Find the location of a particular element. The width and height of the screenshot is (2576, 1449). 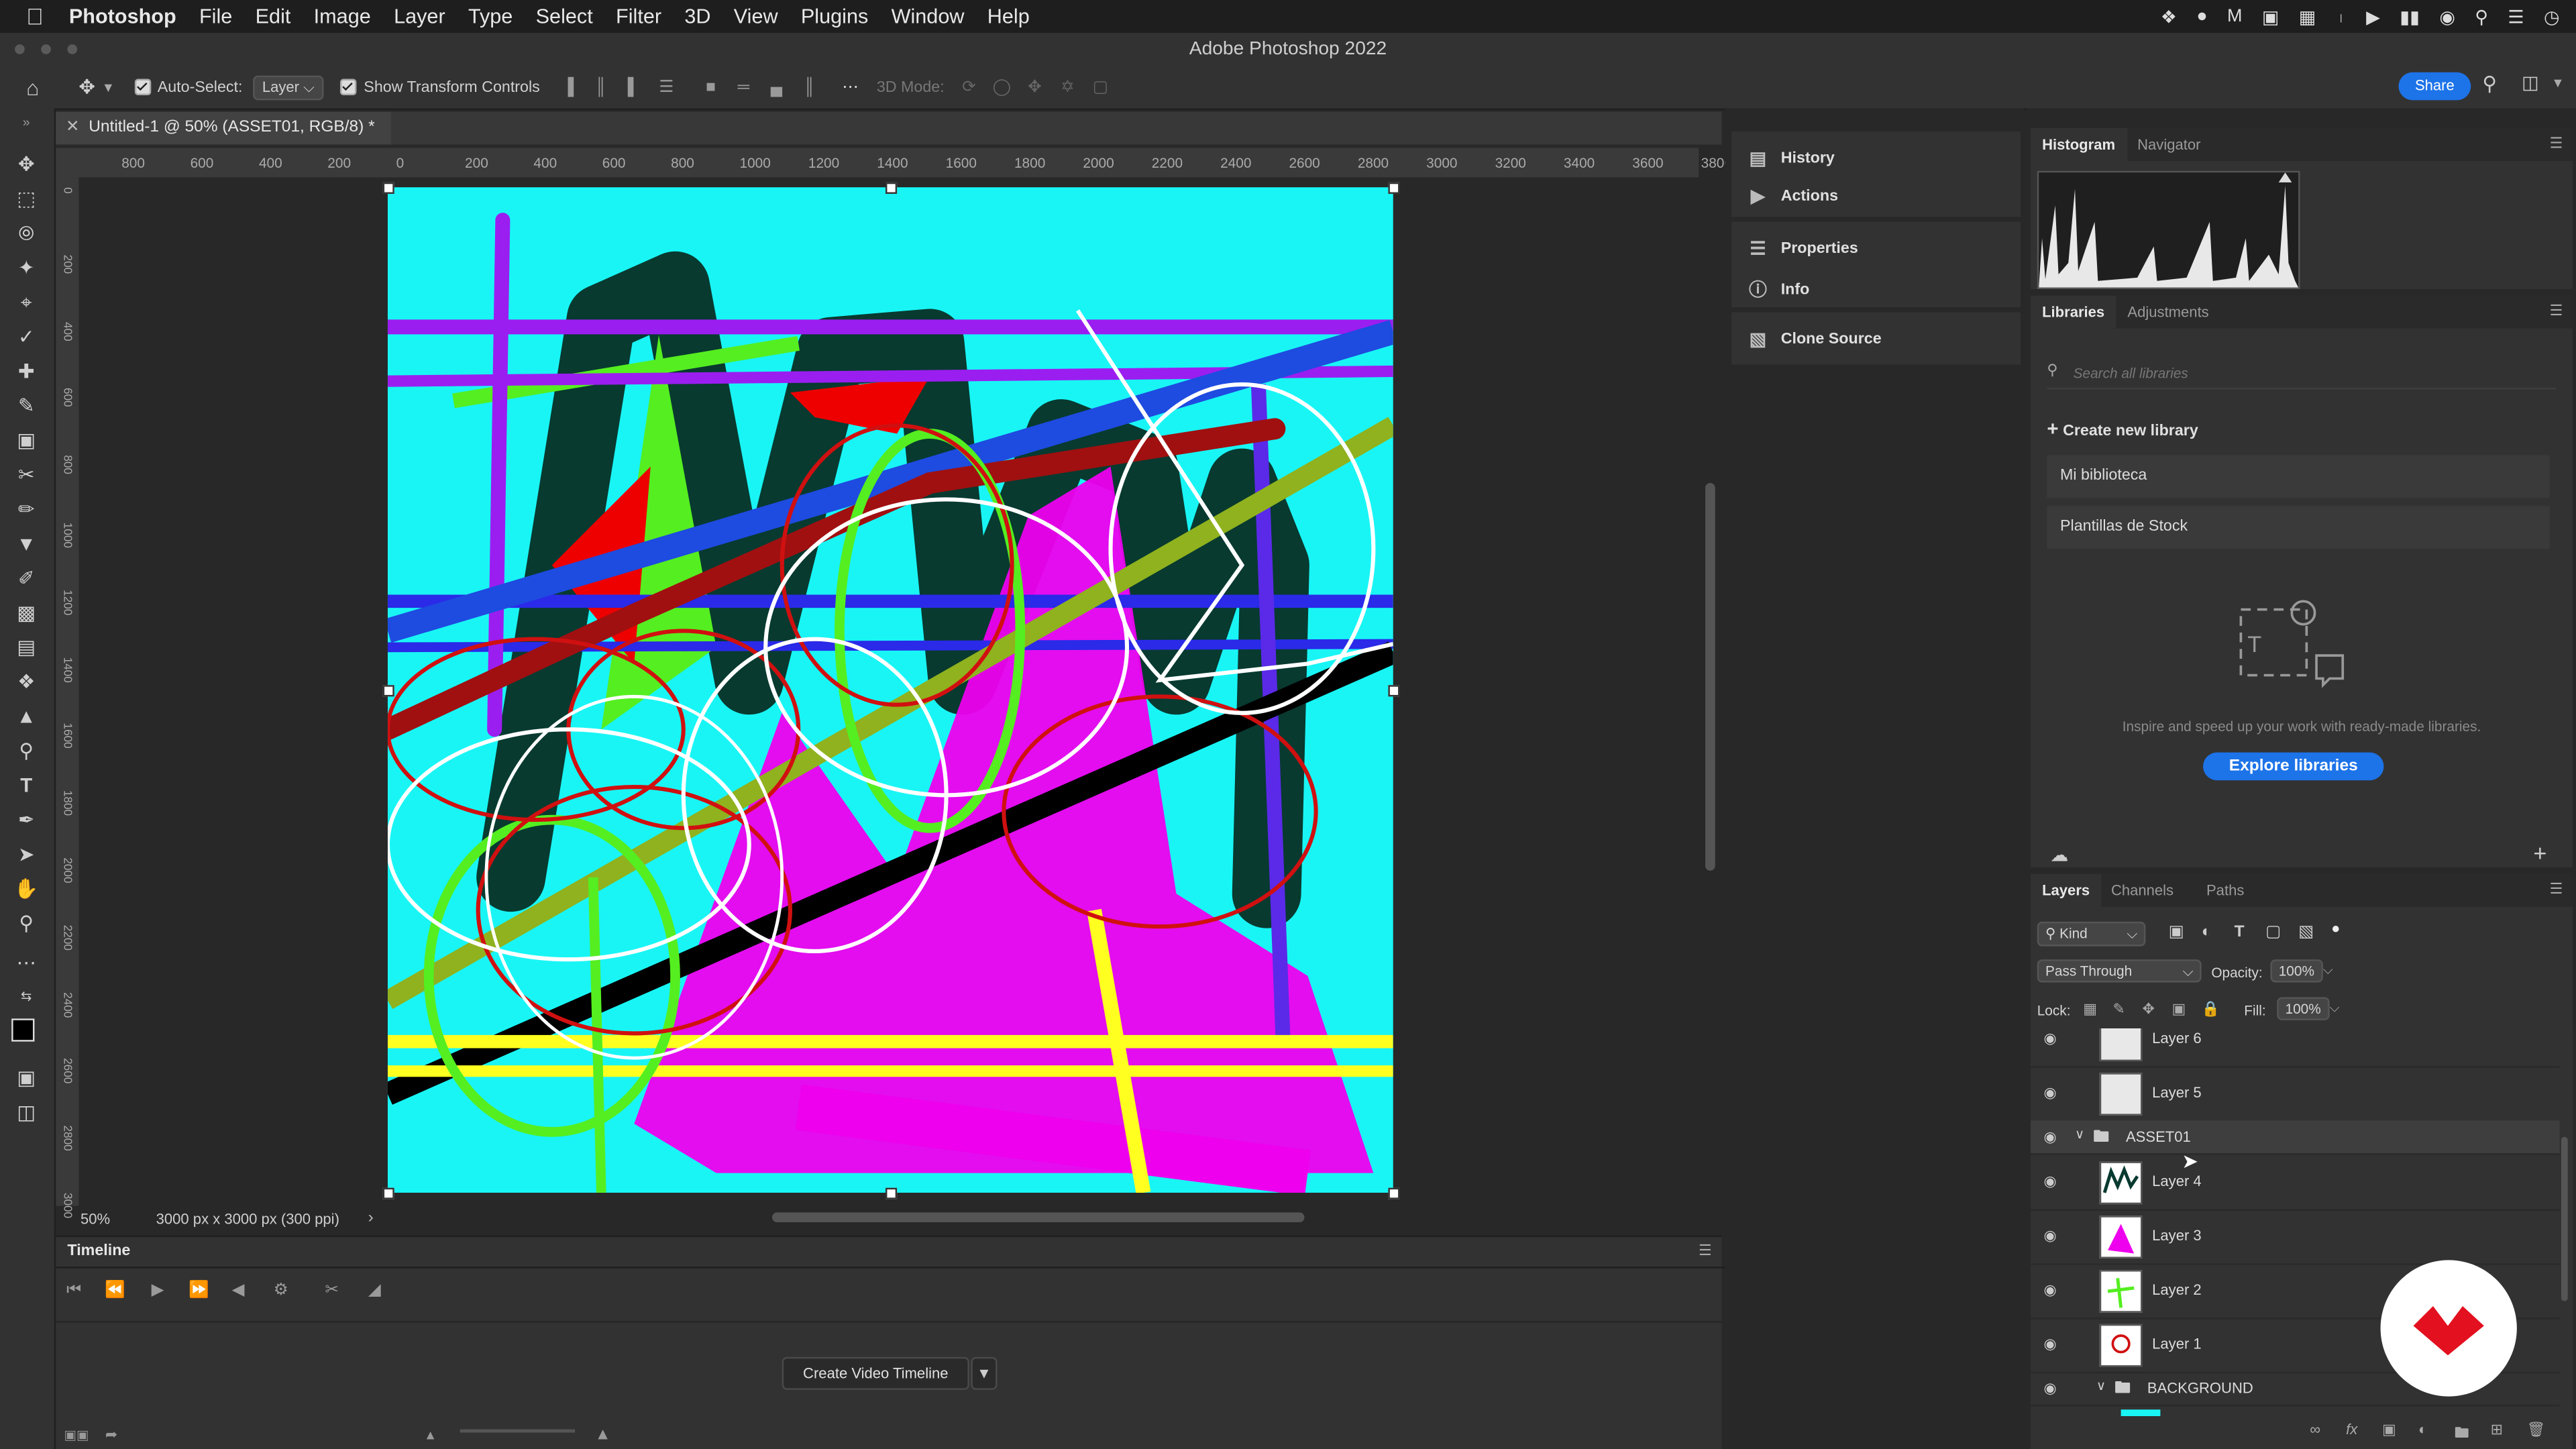

timeline-menu-icon: ☰ is located at coordinates (1705, 1251).